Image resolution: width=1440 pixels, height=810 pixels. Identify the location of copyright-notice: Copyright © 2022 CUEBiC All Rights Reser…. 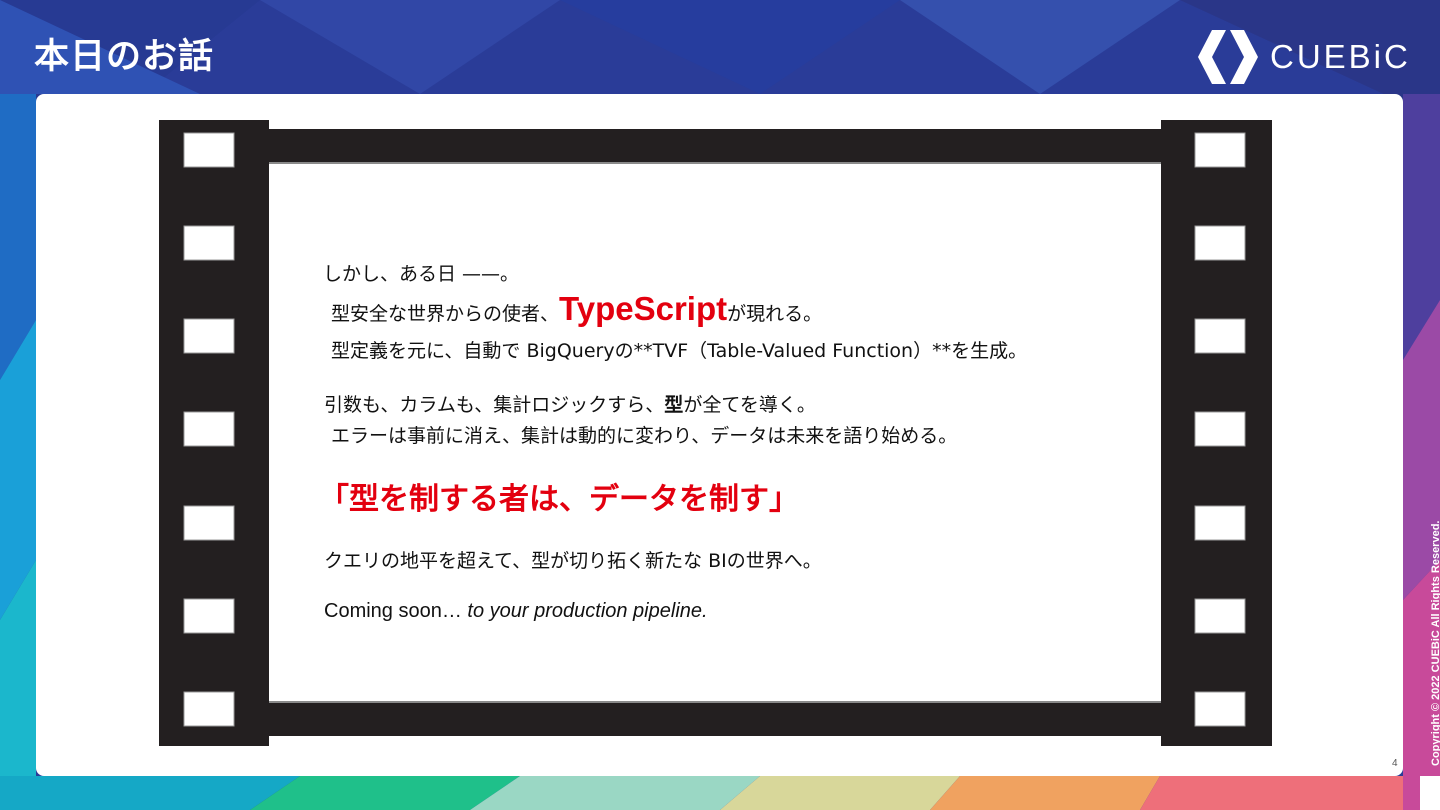
(1435, 643).